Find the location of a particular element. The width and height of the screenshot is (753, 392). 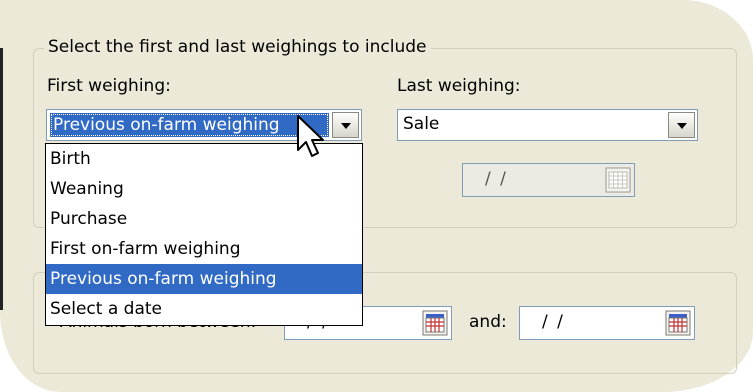

list-item-purchase: Purchase is located at coordinates (204, 219).